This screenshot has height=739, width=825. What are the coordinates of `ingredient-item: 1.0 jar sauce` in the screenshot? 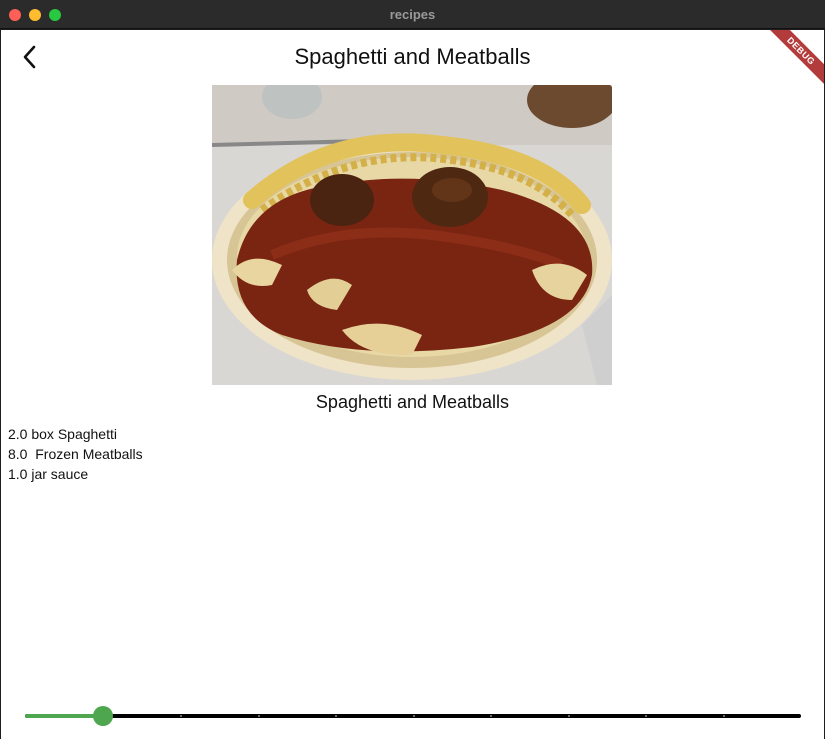 It's located at (48, 474).